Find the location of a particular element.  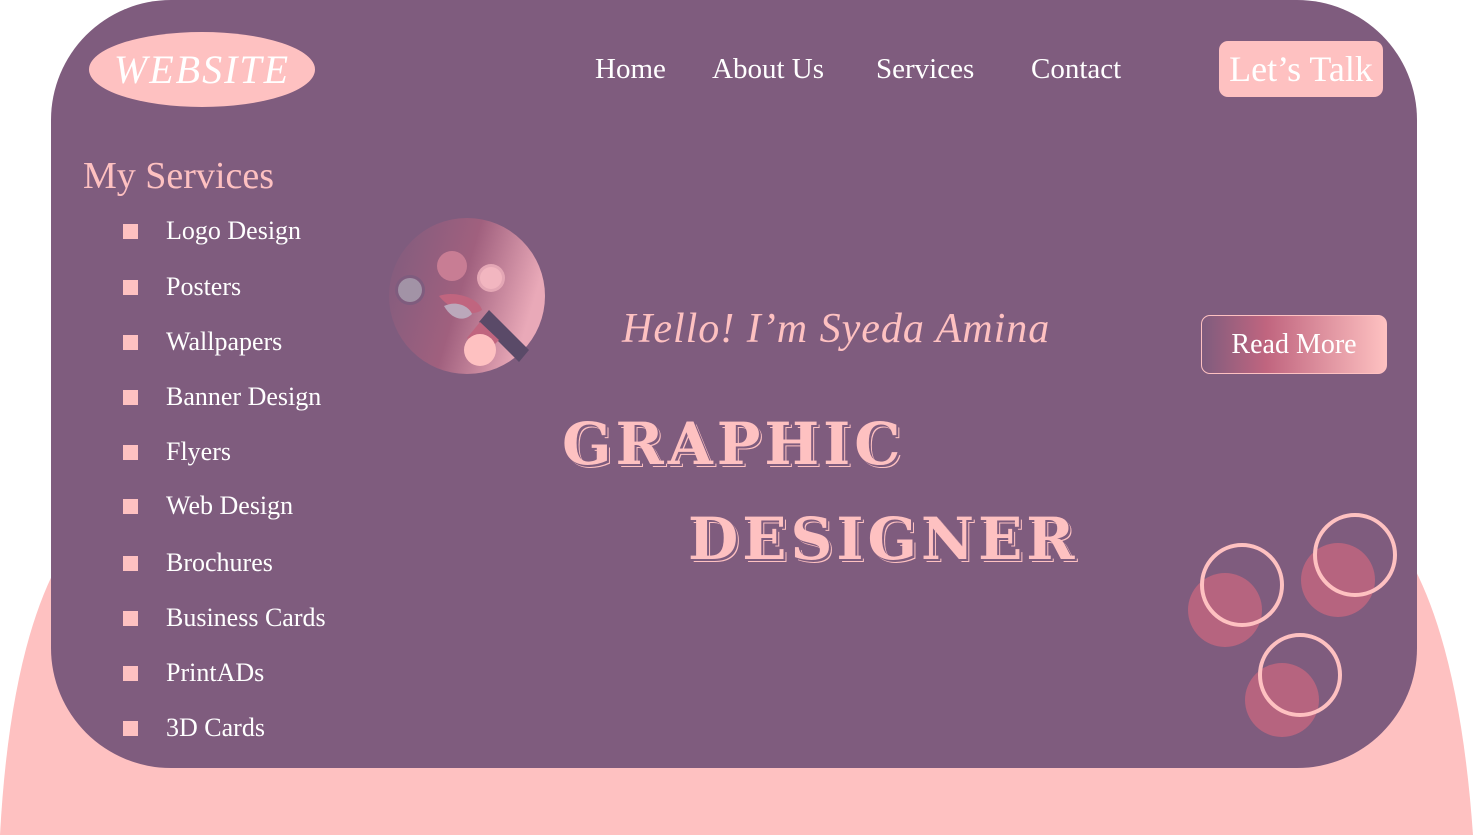

service-item: Posters is located at coordinates (182, 287).